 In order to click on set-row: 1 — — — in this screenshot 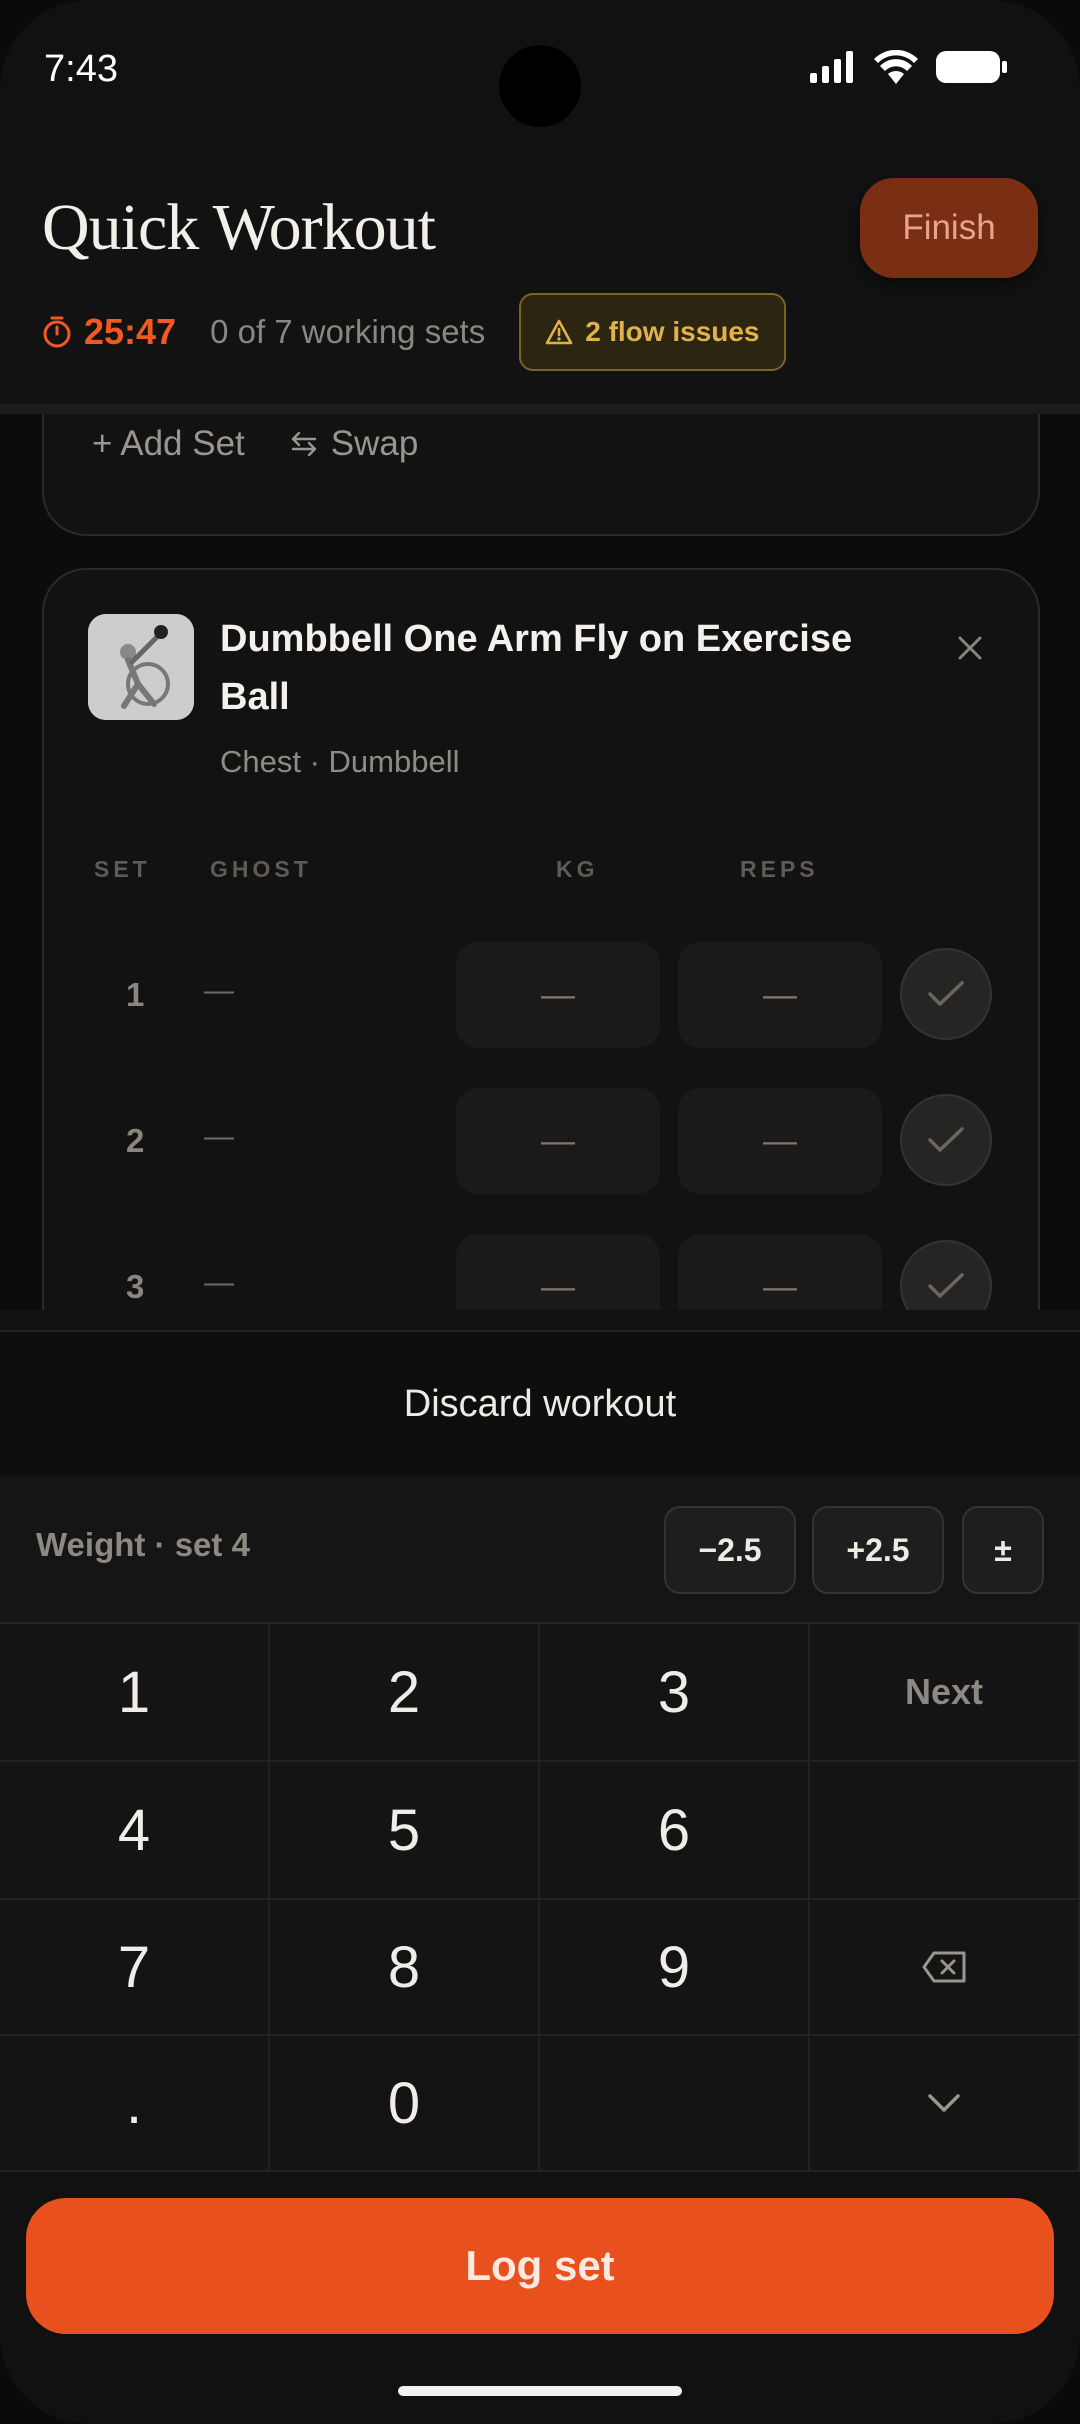, I will do `click(541, 995)`.